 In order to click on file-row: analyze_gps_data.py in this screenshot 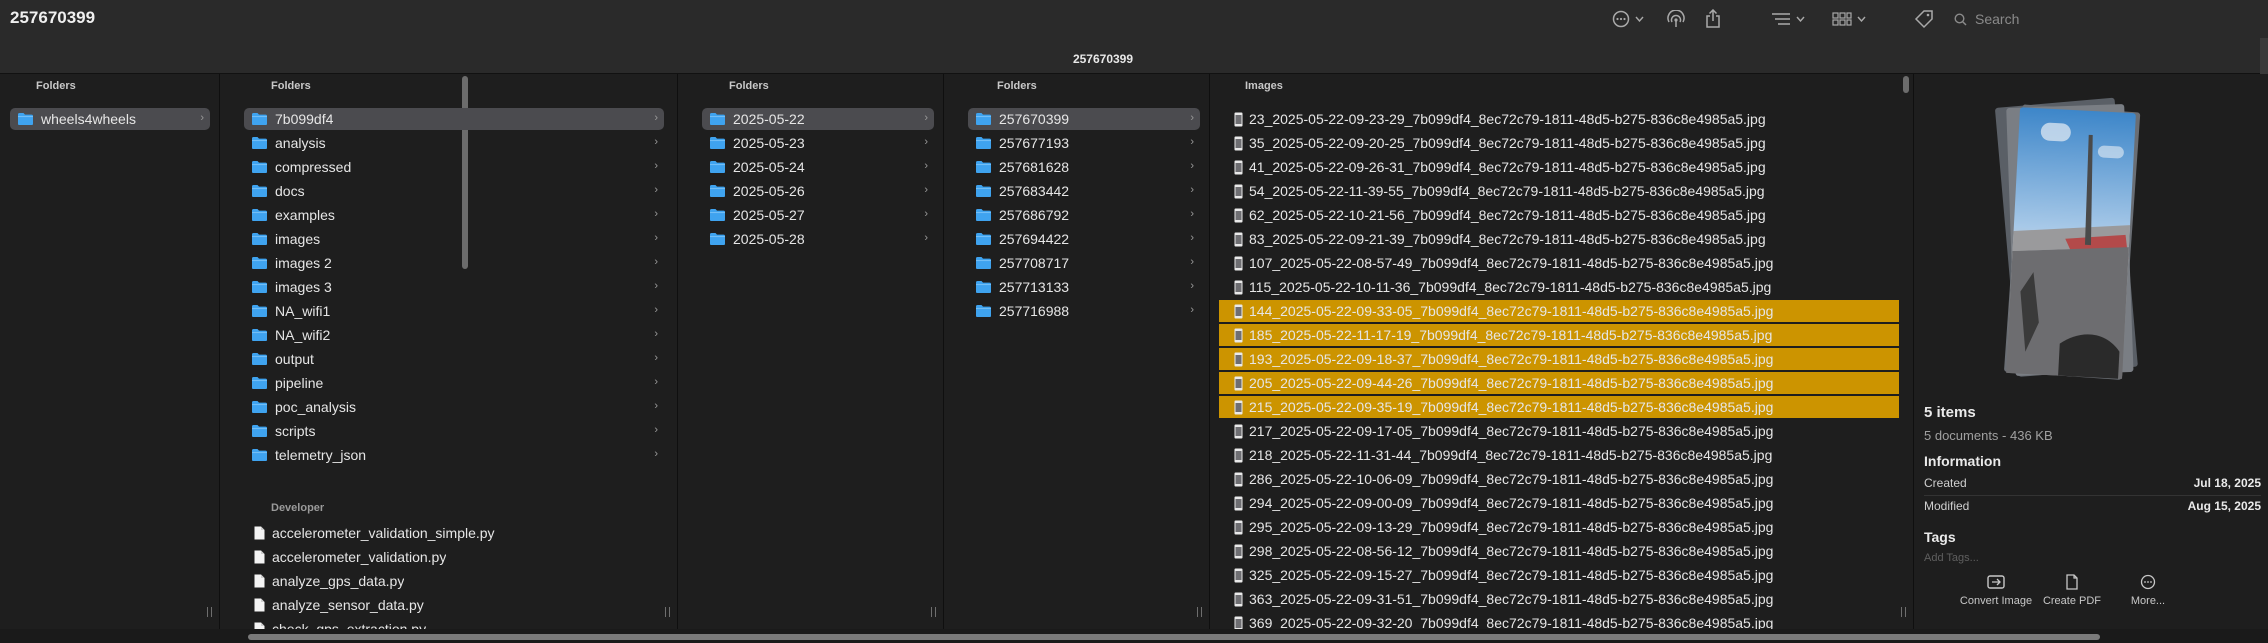, I will do `click(454, 581)`.